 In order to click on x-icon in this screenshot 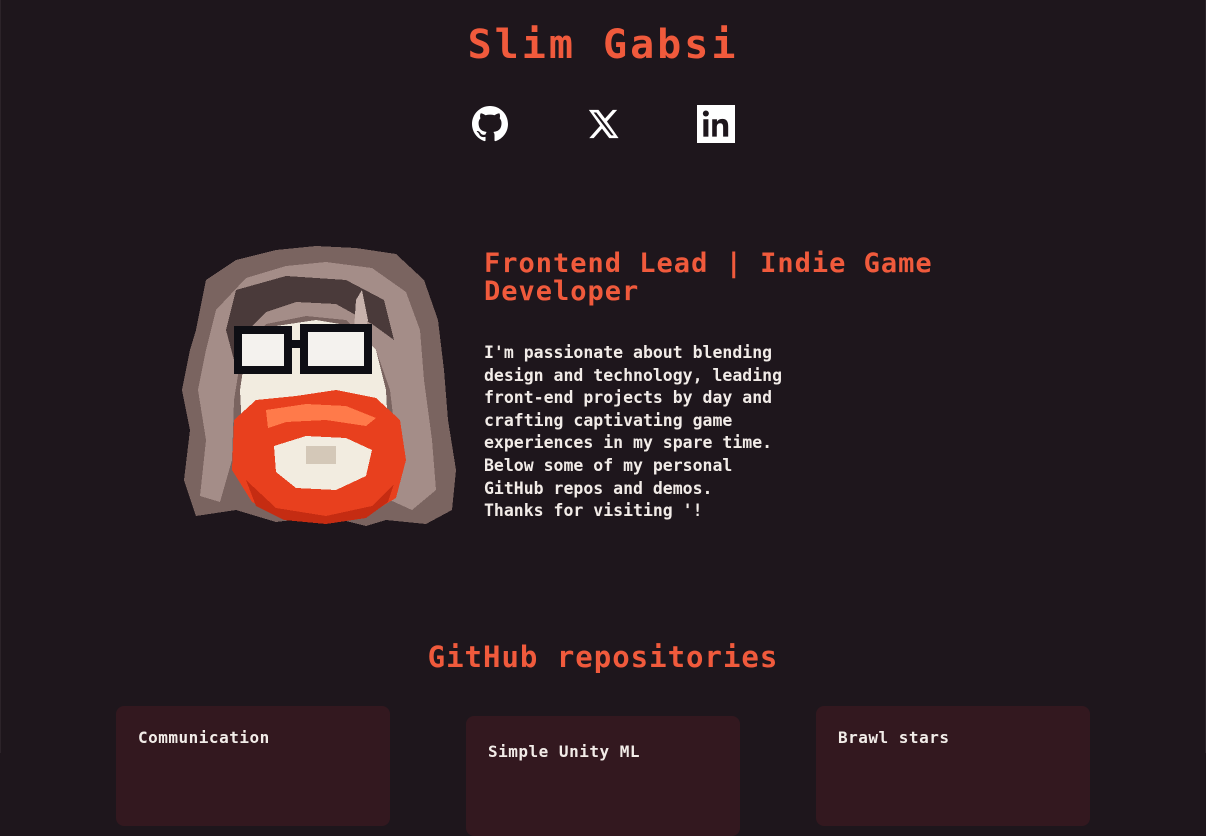, I will do `click(603, 124)`.